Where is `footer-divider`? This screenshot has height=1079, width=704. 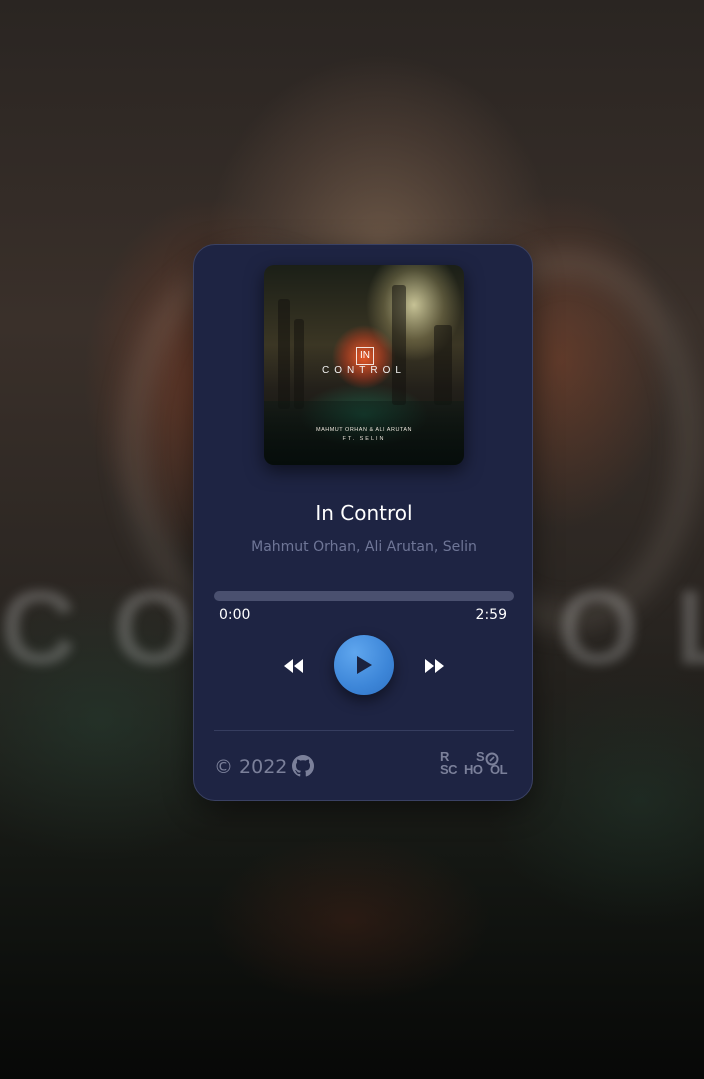
footer-divider is located at coordinates (364, 730).